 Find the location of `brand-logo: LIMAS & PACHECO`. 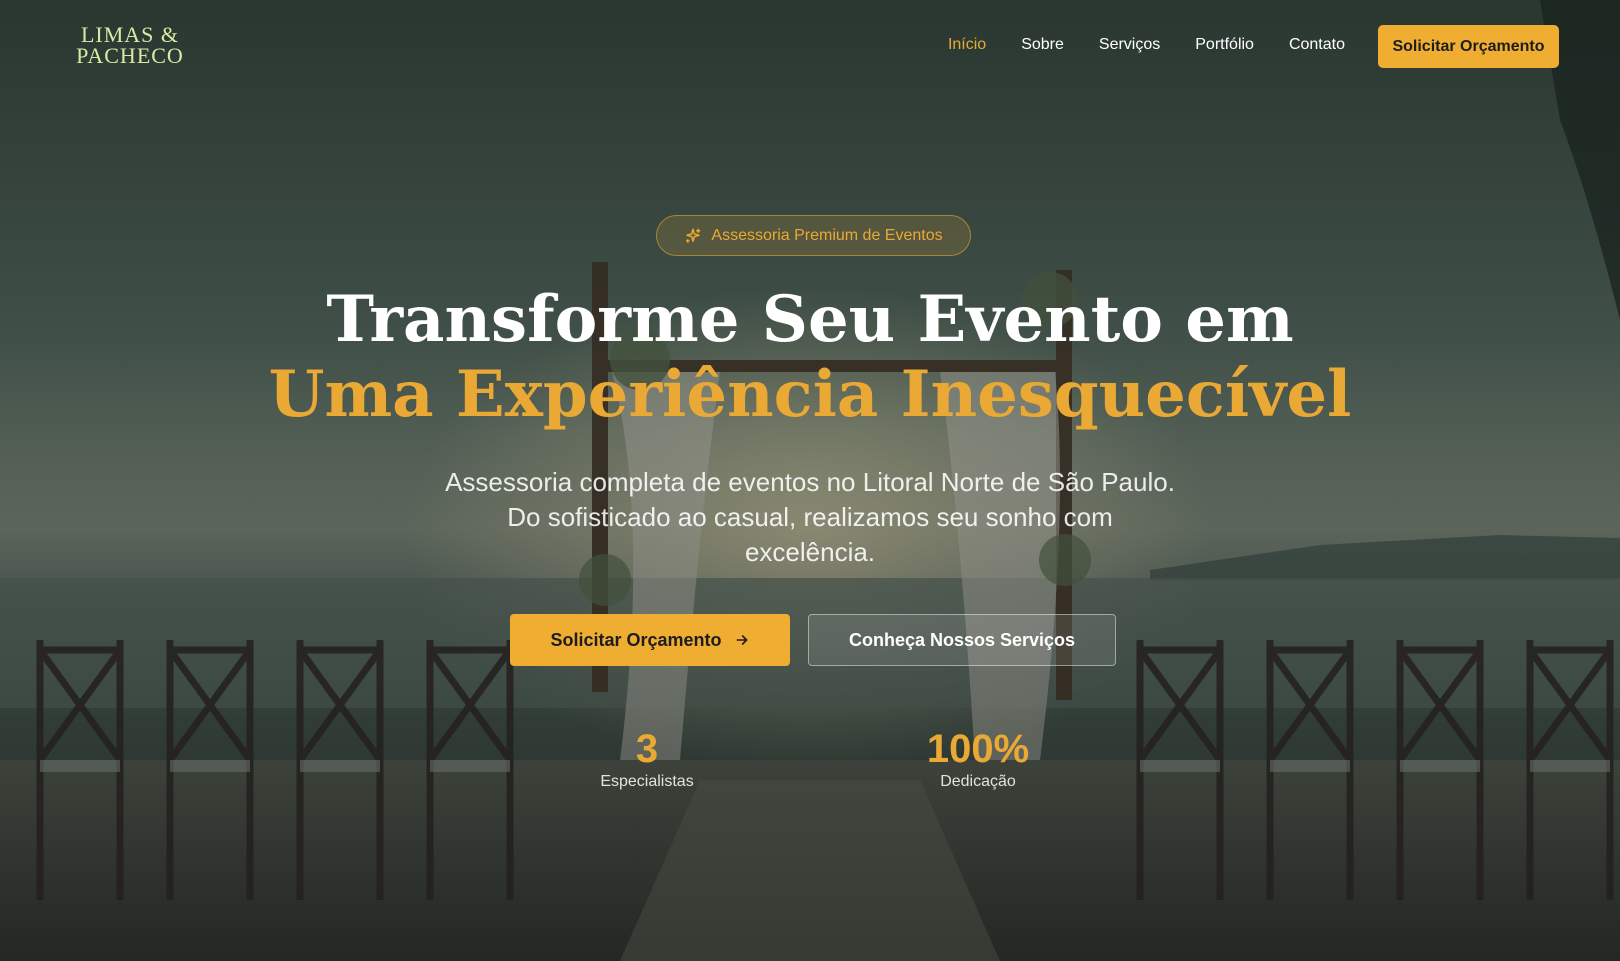

brand-logo: LIMAS & PACHECO is located at coordinates (130, 45).